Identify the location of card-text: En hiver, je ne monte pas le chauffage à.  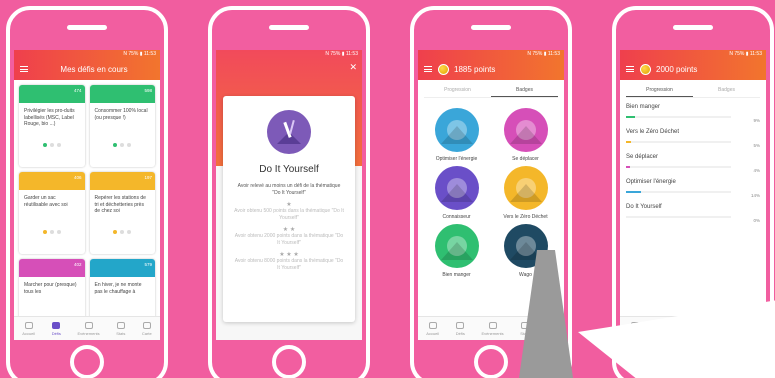
(118, 288).